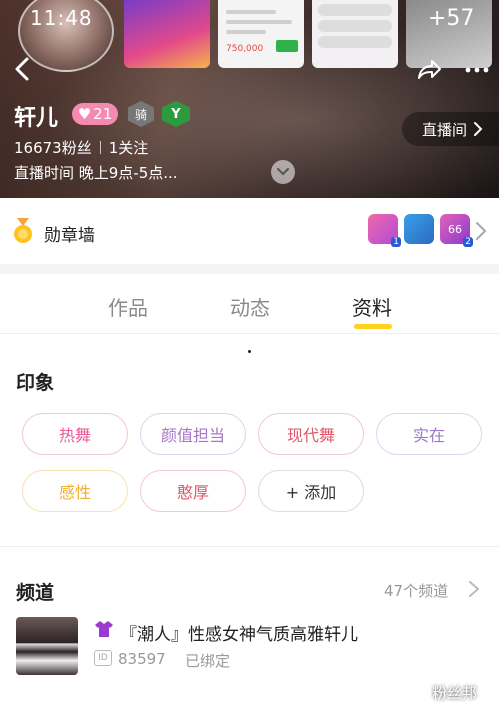 The height and width of the screenshot is (712, 499). What do you see at coordinates (311, 491) in the screenshot?
I see `add-impression-button: + 添加` at bounding box center [311, 491].